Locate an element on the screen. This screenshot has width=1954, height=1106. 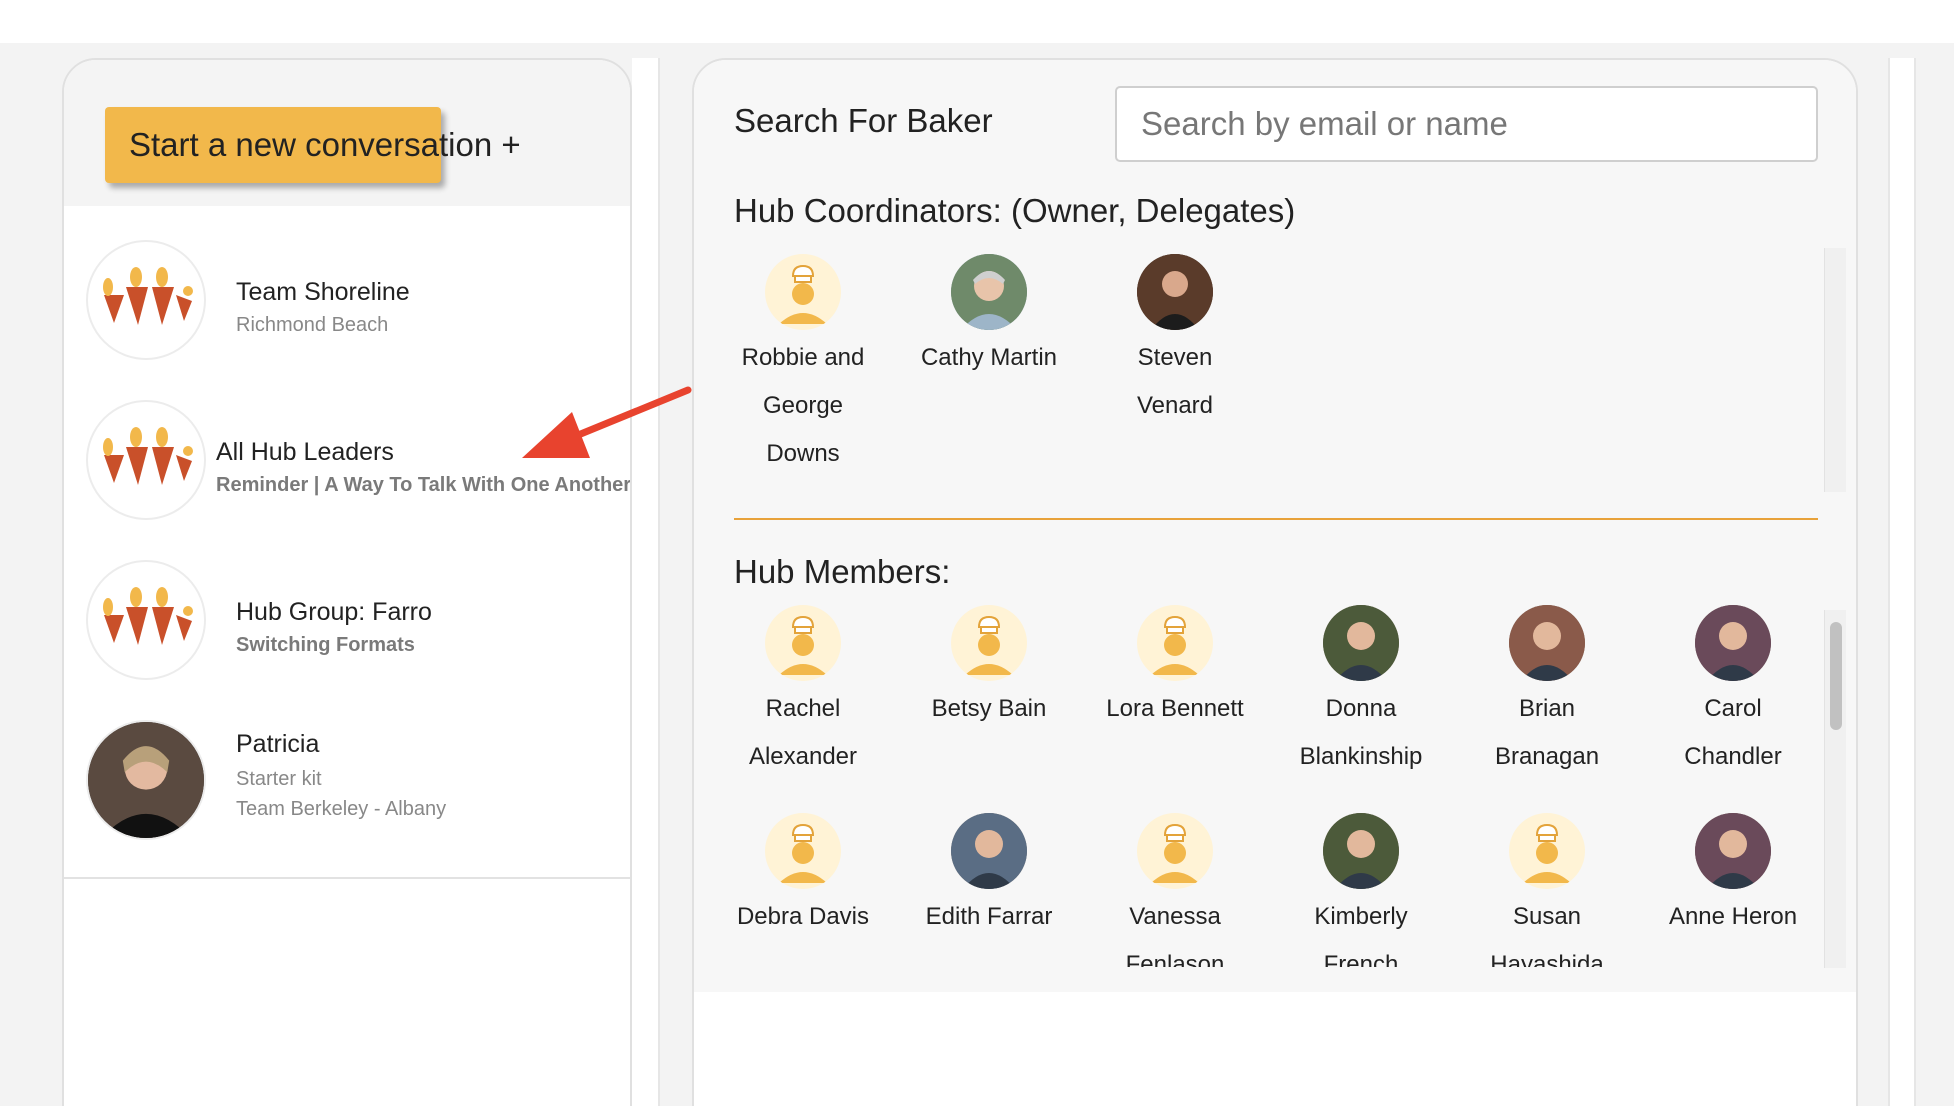
coordinator-name: Cathy Martin is located at coordinates (989, 357).